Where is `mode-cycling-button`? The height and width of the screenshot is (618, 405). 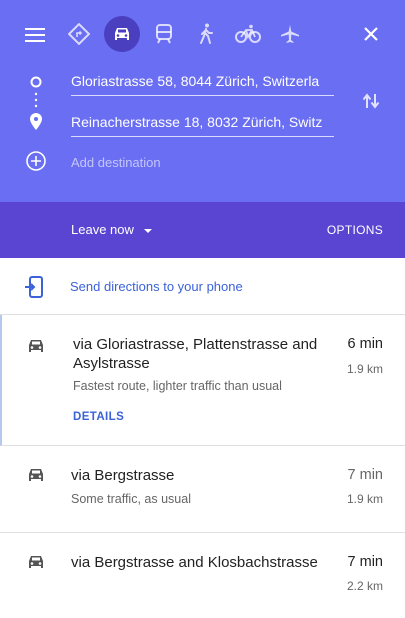
mode-cycling-button is located at coordinates (248, 34).